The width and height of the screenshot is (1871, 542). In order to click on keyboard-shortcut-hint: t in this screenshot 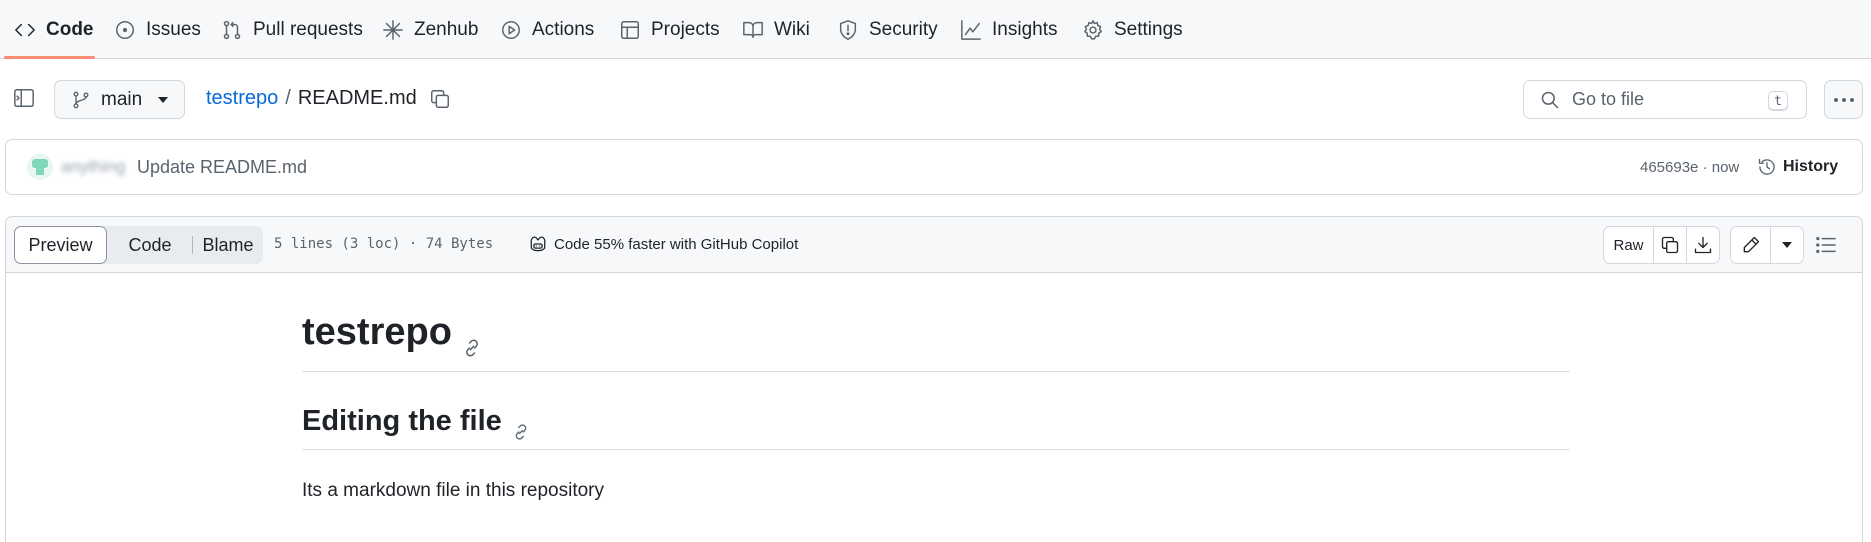, I will do `click(1778, 101)`.